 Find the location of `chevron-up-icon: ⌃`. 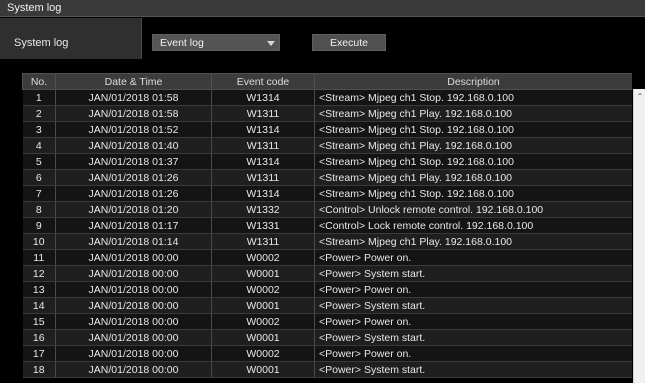

chevron-up-icon: ⌃ is located at coordinates (640, 97).